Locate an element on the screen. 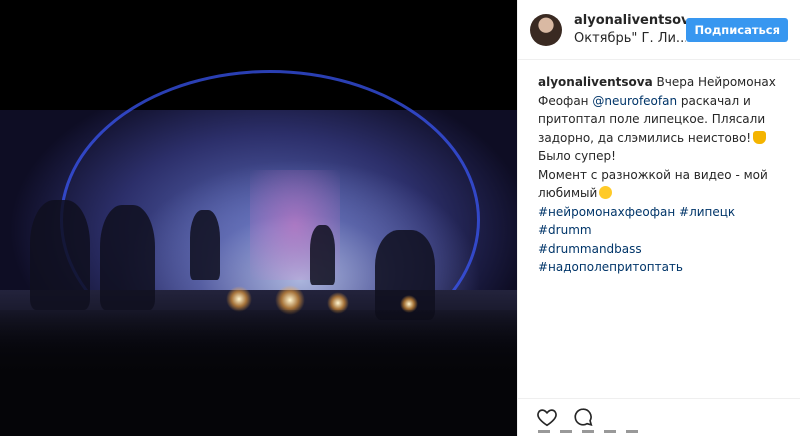  mention-link: @neurofeofan is located at coordinates (634, 101).